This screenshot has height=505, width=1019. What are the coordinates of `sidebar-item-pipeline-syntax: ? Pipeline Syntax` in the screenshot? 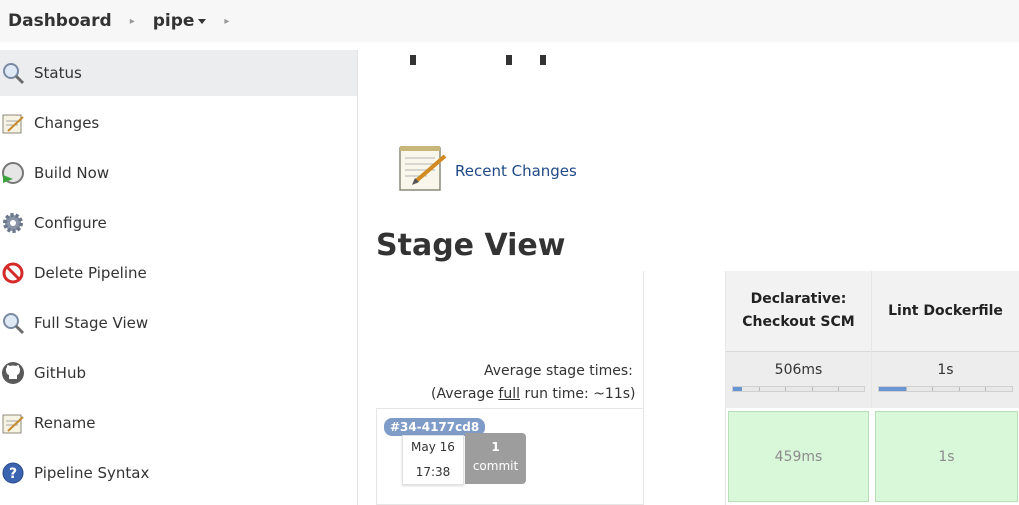 It's located at (178, 473).